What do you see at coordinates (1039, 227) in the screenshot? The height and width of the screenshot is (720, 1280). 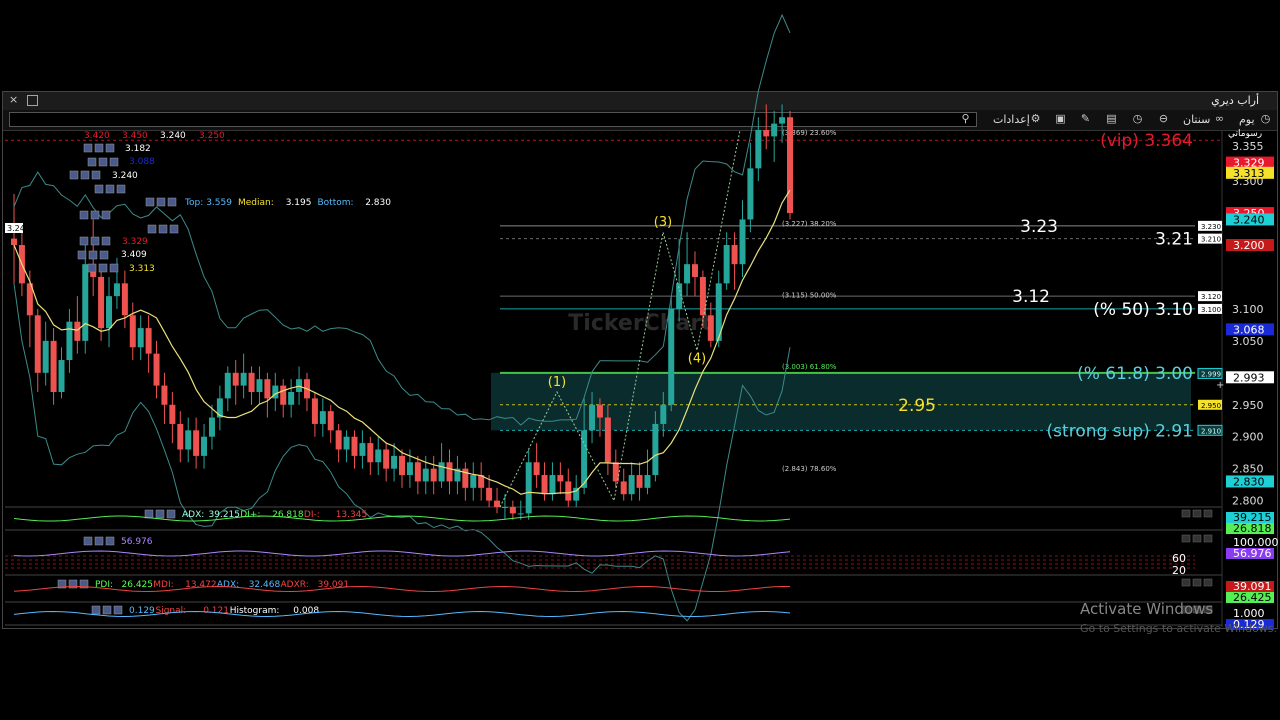 I see `level-label: 3.23` at bounding box center [1039, 227].